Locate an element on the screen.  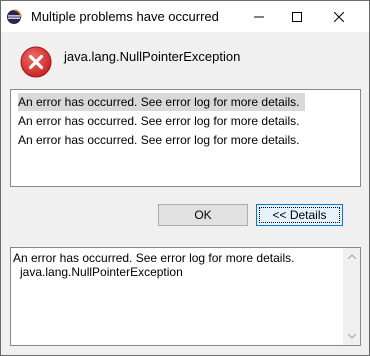
close-button is located at coordinates (339, 16).